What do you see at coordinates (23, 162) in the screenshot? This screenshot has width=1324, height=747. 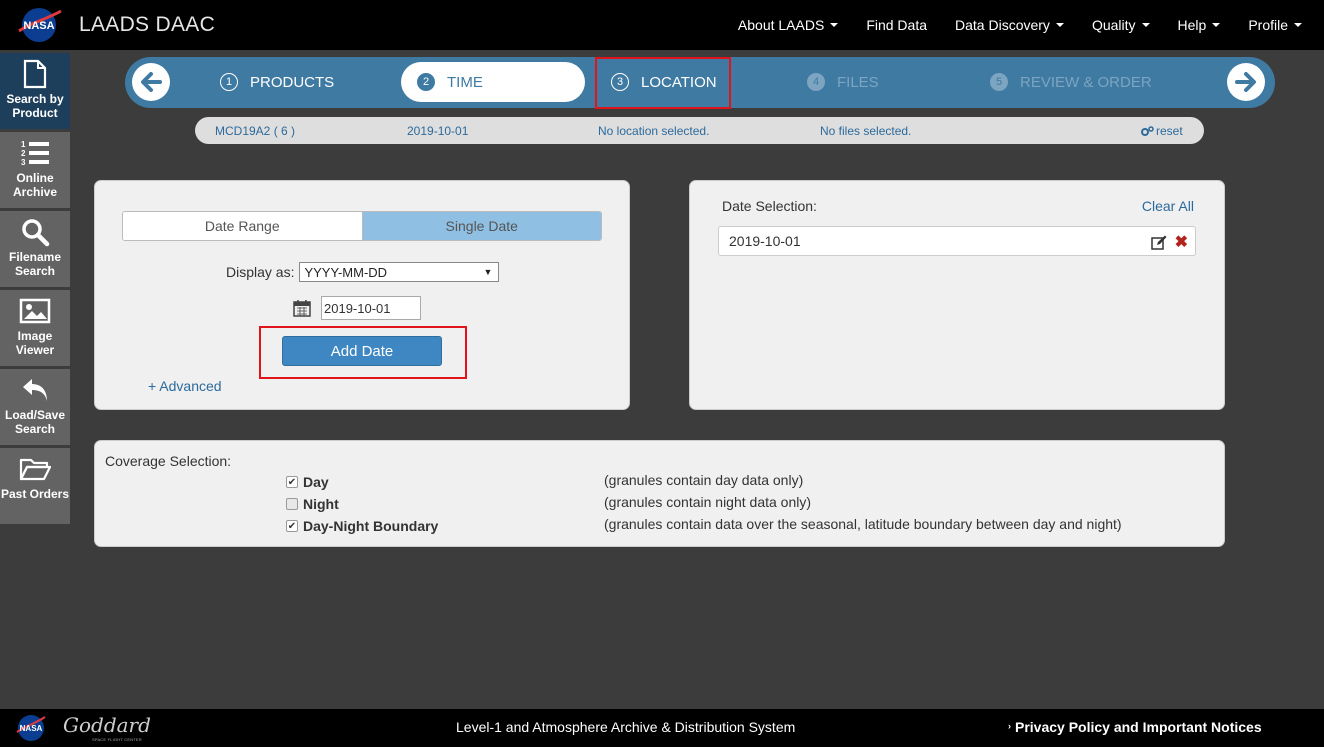 I see `svg-text: 3` at bounding box center [23, 162].